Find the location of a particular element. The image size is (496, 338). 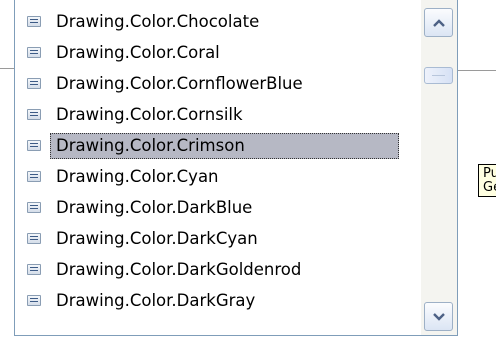

tooltip-line: Ge is located at coordinates (489, 187).